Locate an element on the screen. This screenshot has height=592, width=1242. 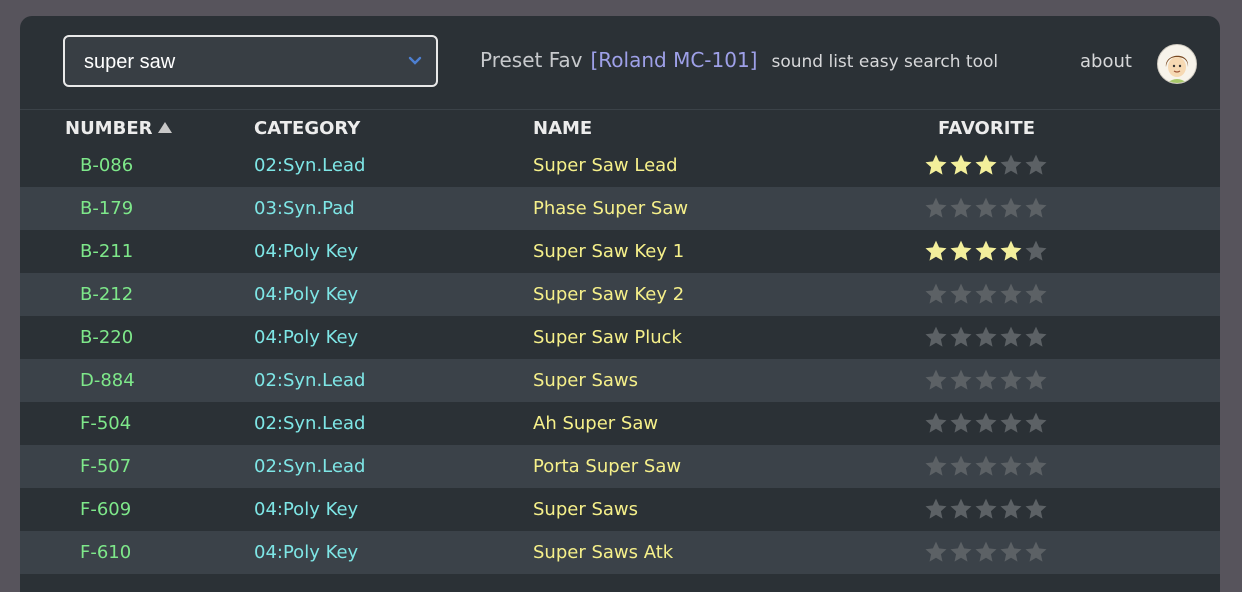
header-favorite: FAVORITE is located at coordinates (986, 128).